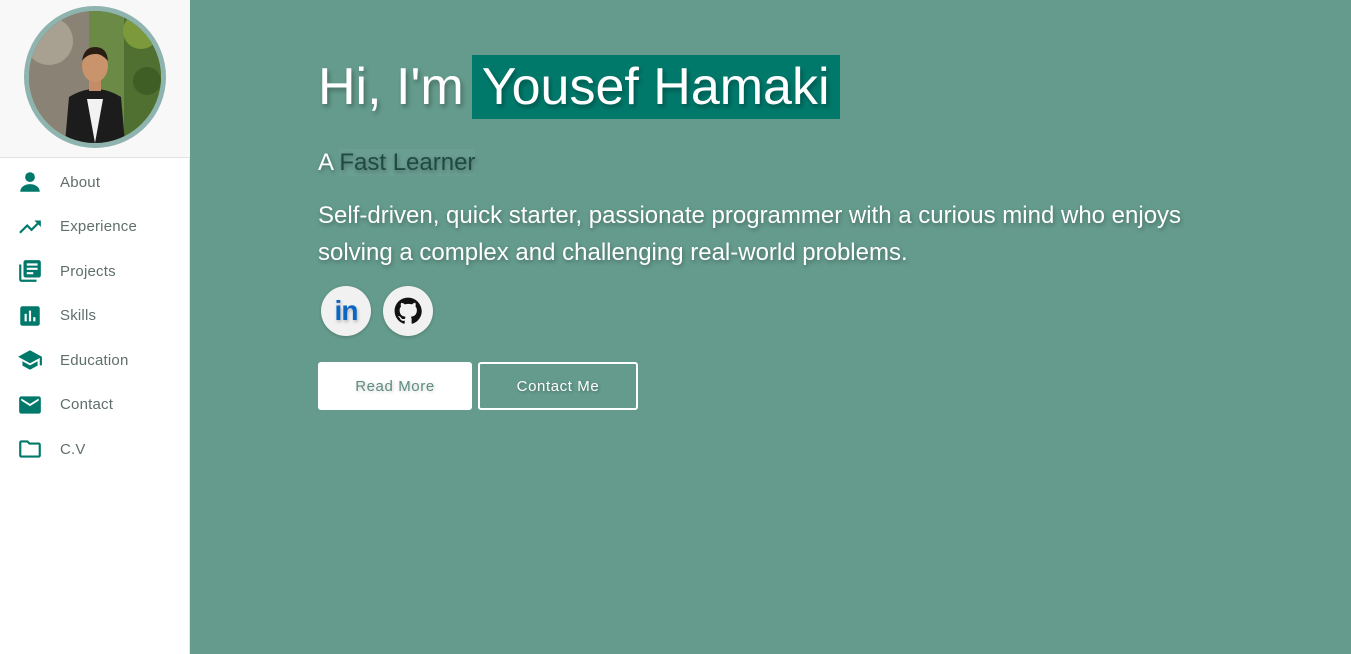  What do you see at coordinates (30, 227) in the screenshot?
I see `trending-up-icon` at bounding box center [30, 227].